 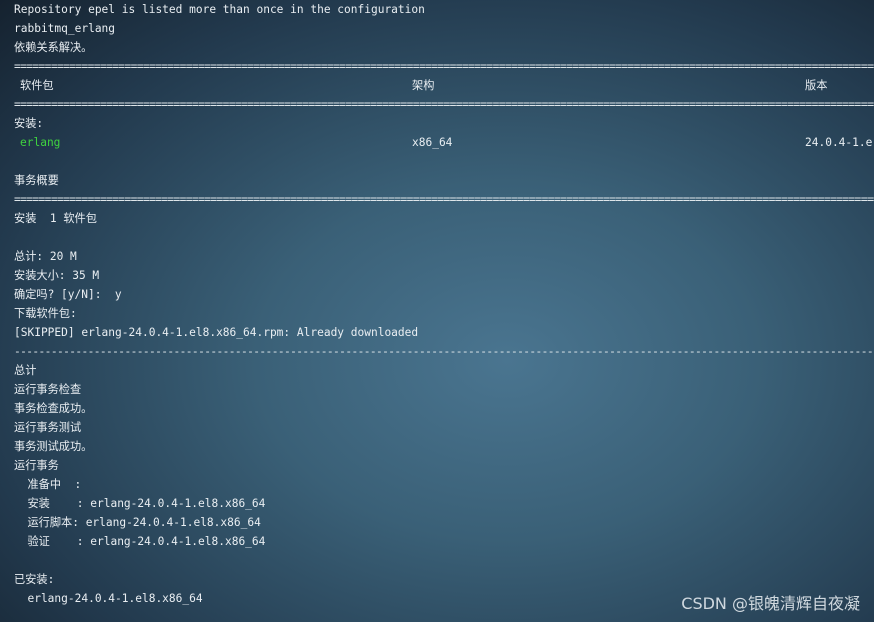 What do you see at coordinates (36, 180) in the screenshot?
I see `terminal-line: 事务概要` at bounding box center [36, 180].